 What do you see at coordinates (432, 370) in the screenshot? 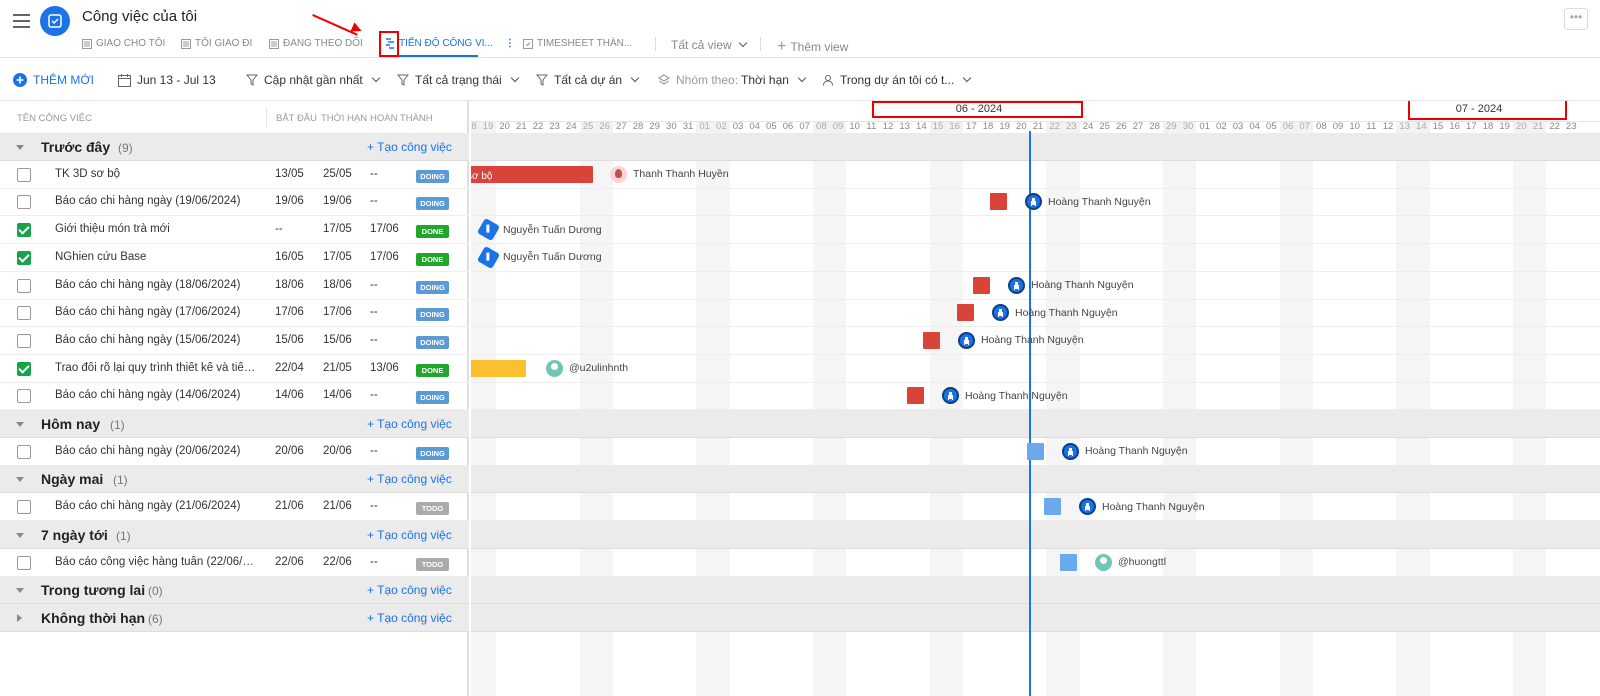
I see `status-badge: DONE` at bounding box center [432, 370].